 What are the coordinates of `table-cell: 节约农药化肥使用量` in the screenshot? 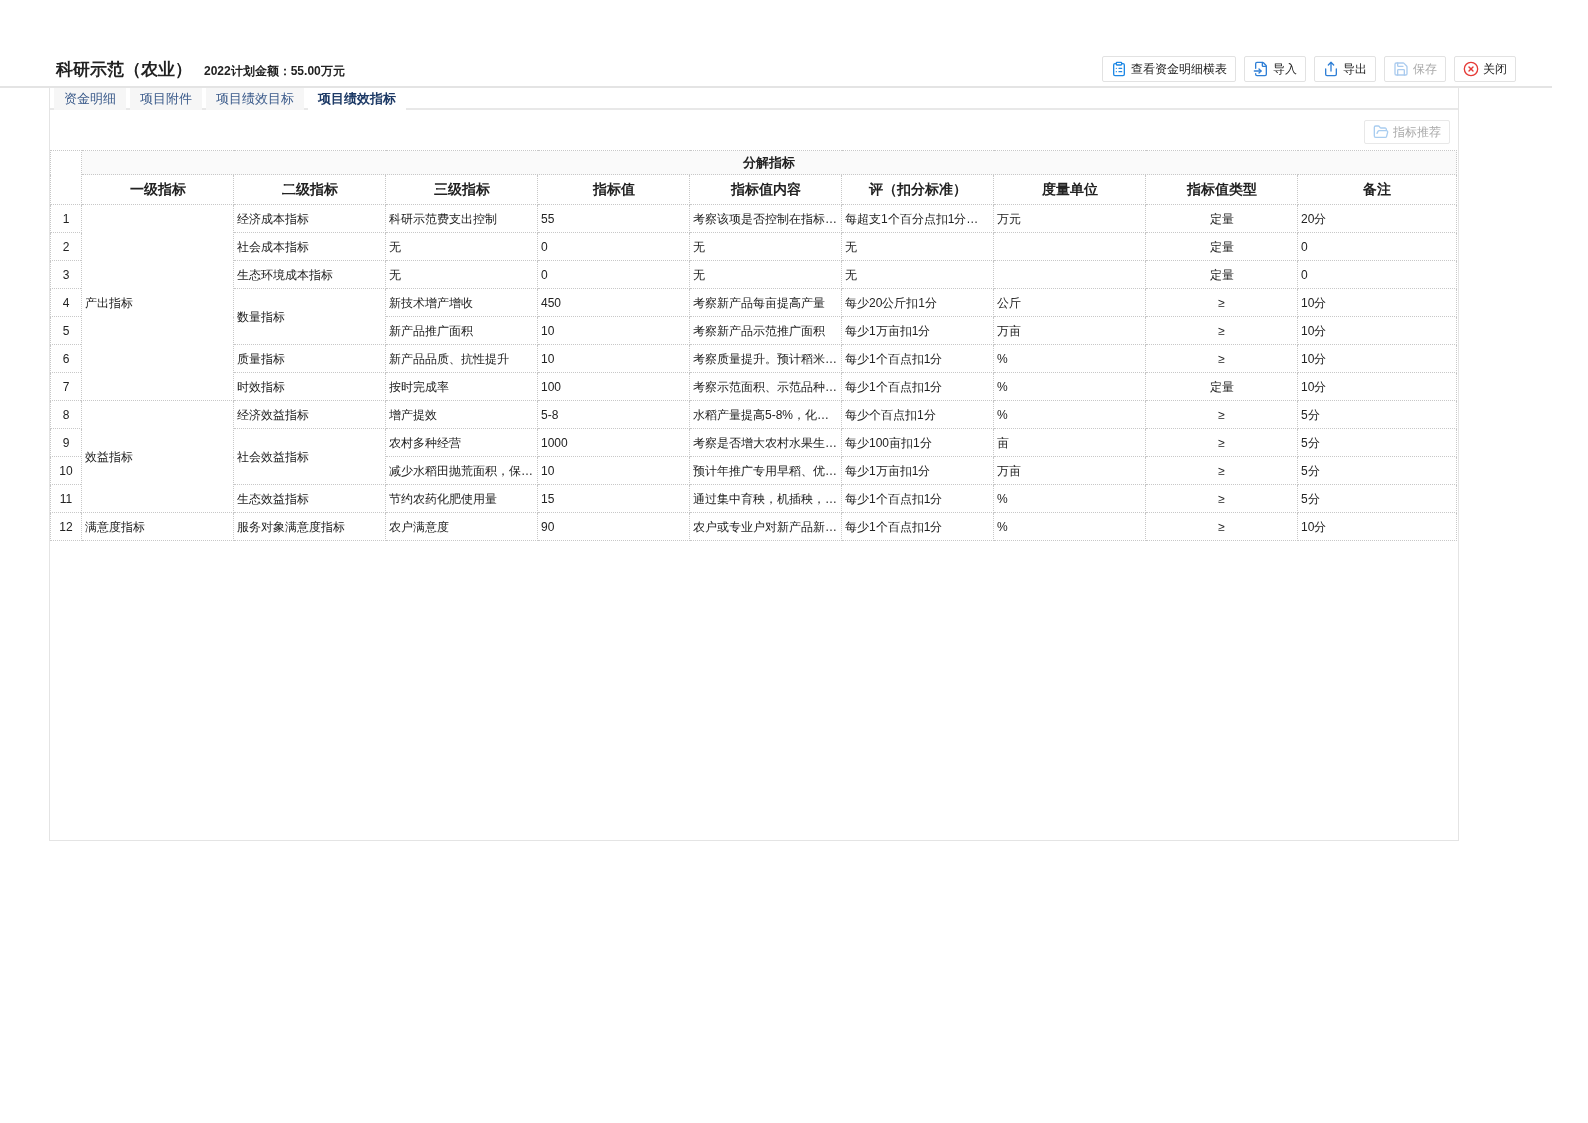 It's located at (461, 498).